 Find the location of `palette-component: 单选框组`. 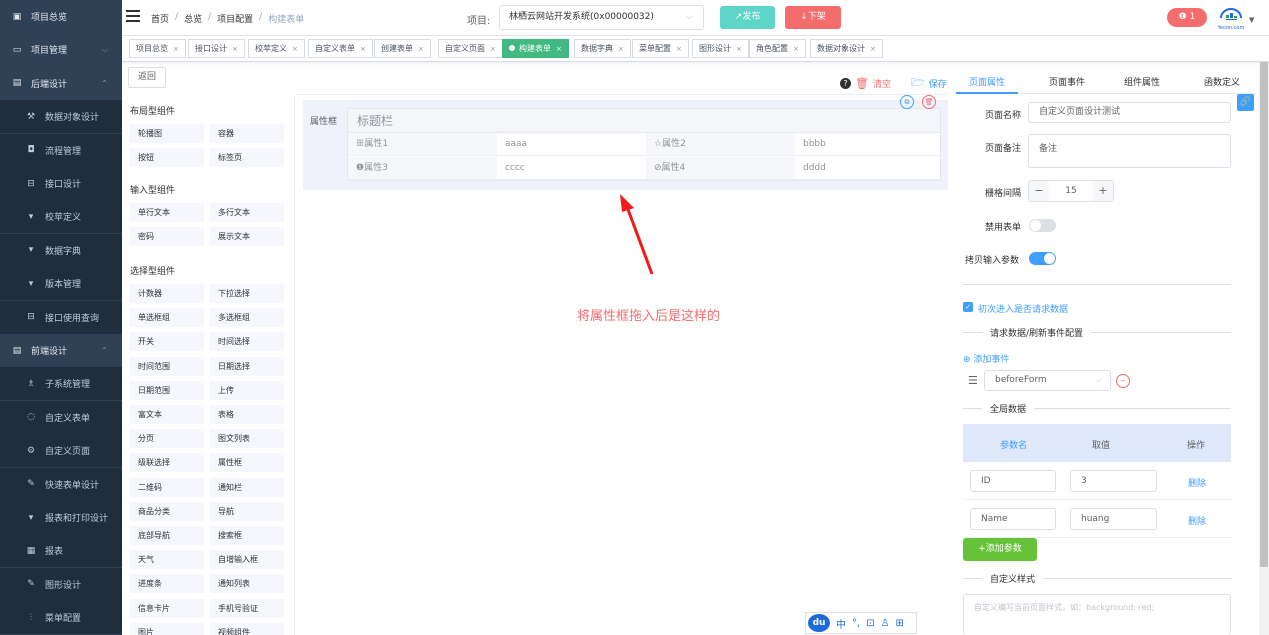

palette-component: 单选框组 is located at coordinates (167, 318).